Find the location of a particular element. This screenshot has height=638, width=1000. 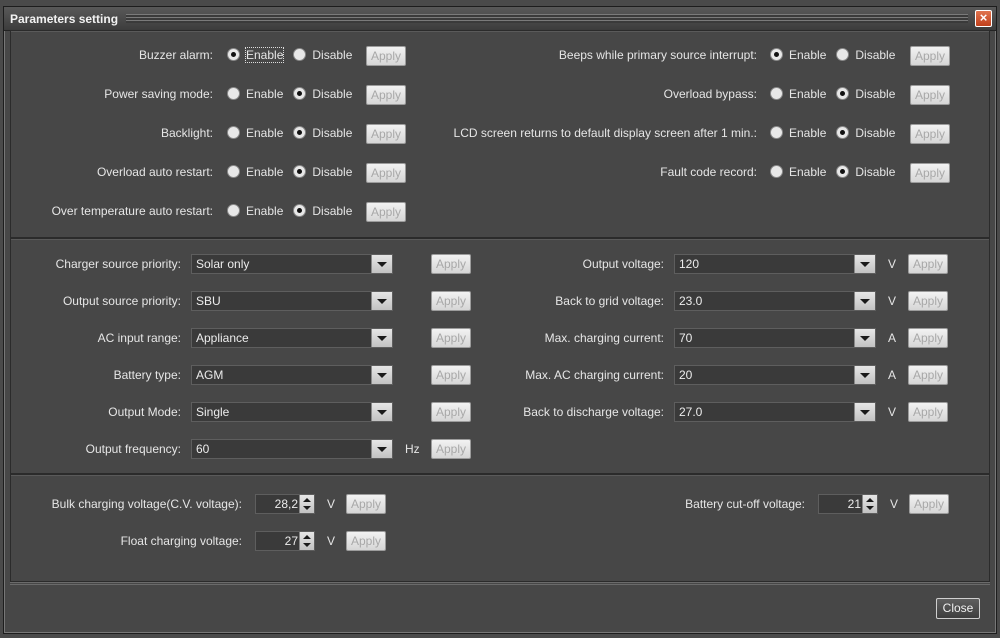

stepper-value: 21 is located at coordinates (854, 504).